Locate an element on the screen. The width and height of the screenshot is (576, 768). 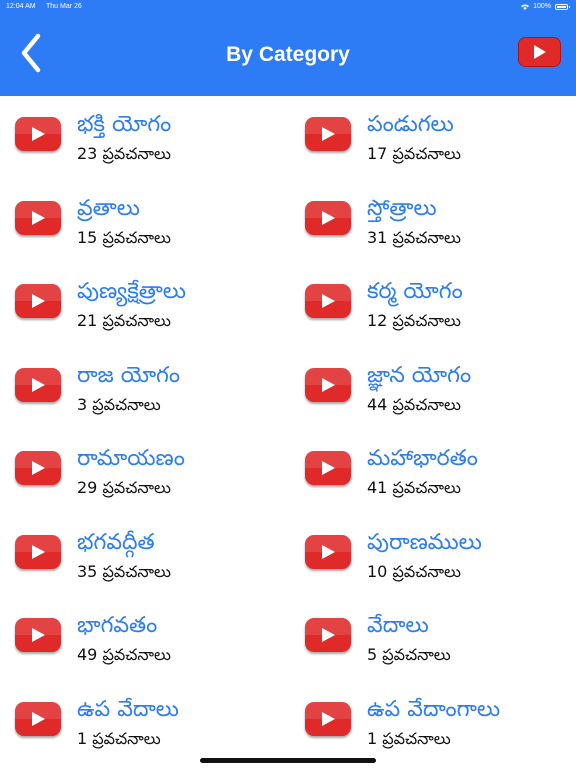
category-item: రామాయణం 29 ప్రవచనాలు is located at coordinates (144, 473).